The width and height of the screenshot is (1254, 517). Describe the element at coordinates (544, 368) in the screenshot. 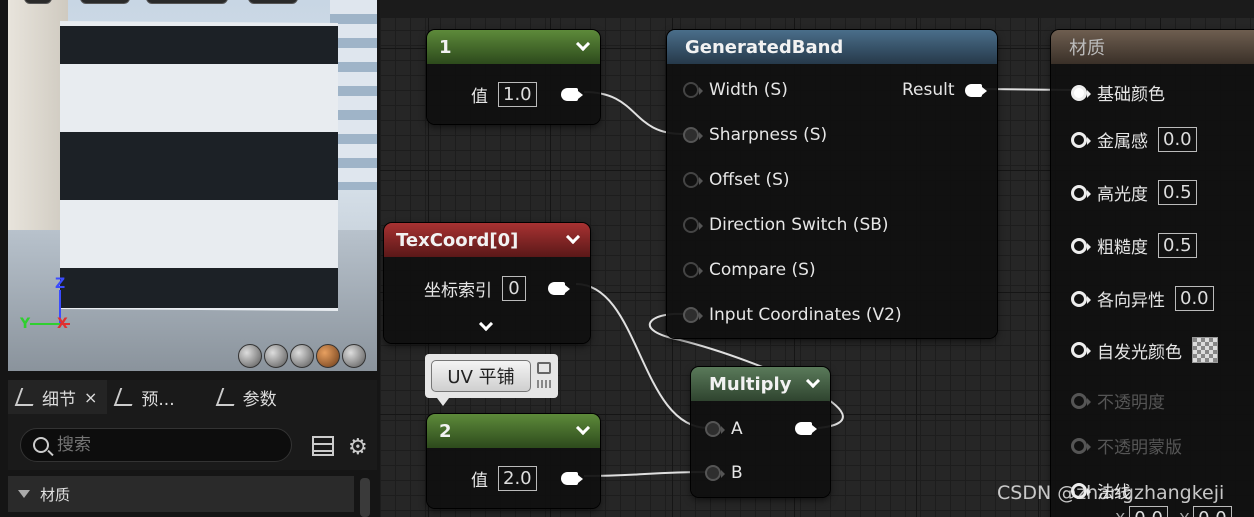

I see `pin-icon` at that location.